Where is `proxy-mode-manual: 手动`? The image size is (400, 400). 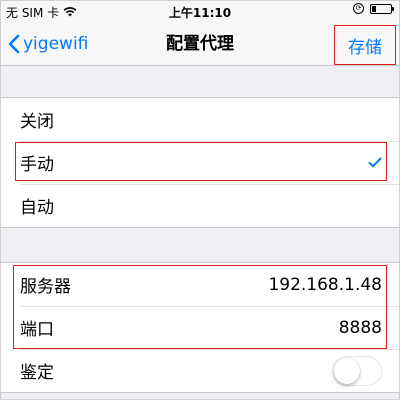 proxy-mode-manual: 手动 is located at coordinates (200, 162).